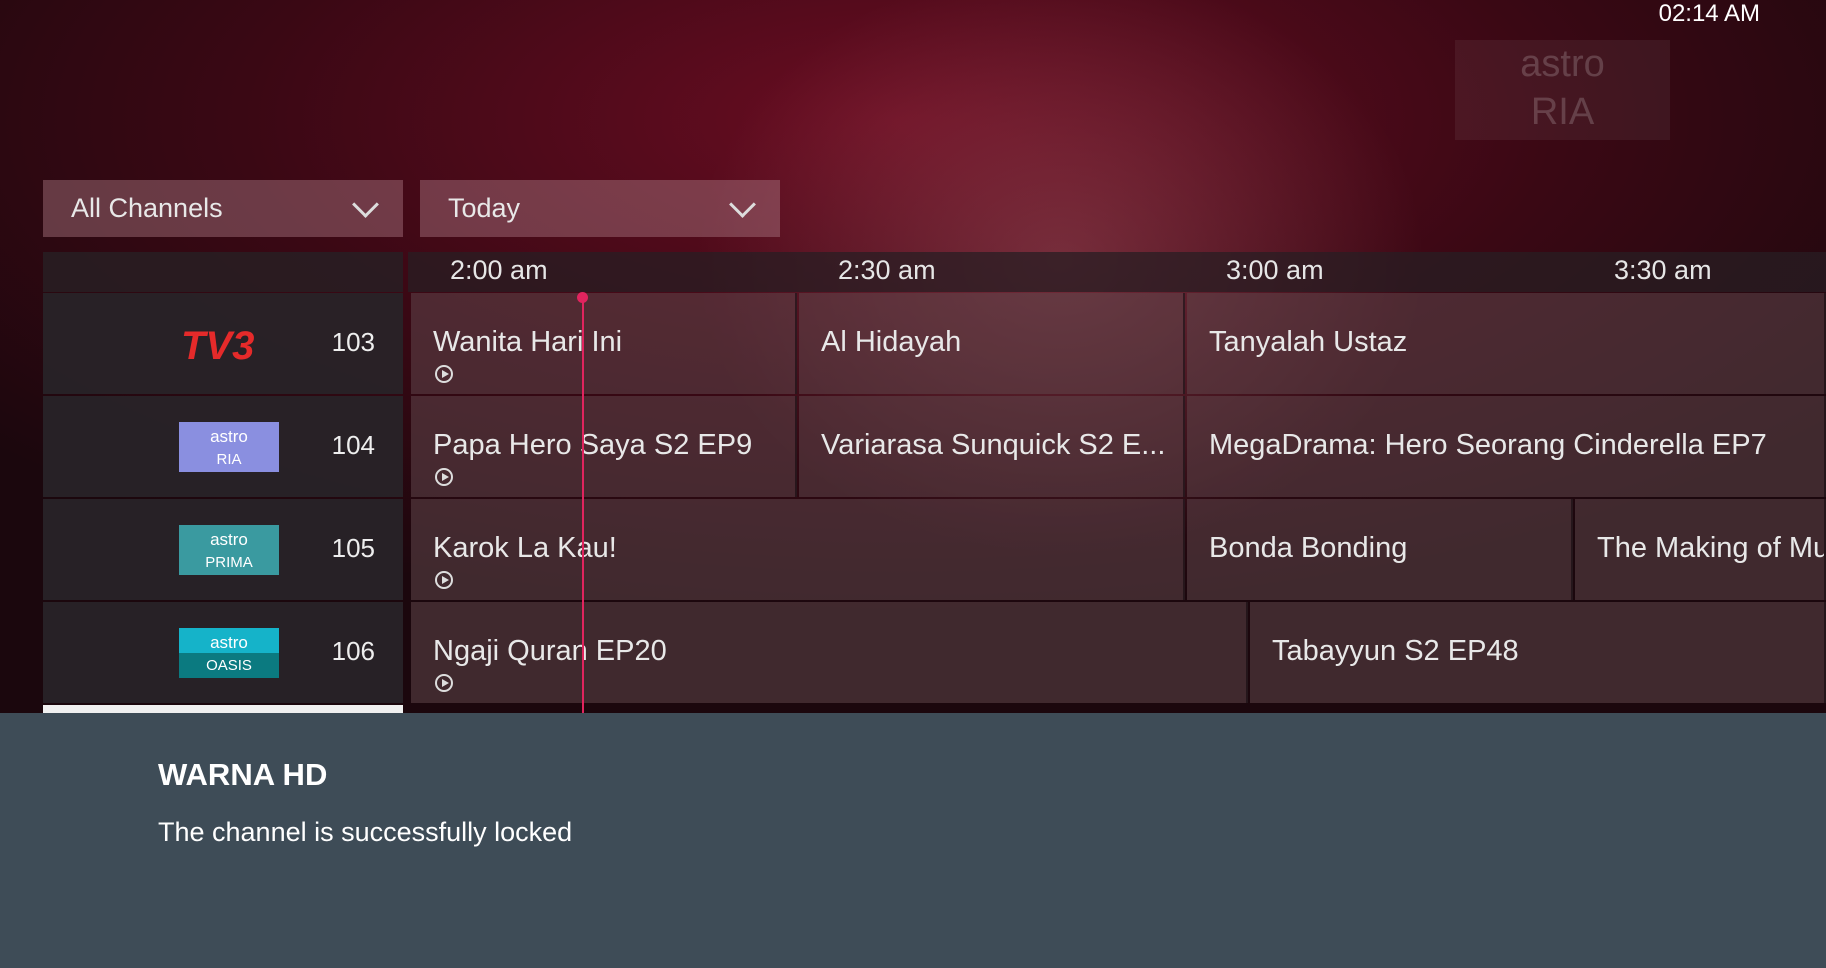  I want to click on time-tick: 2:30 am, so click(887, 270).